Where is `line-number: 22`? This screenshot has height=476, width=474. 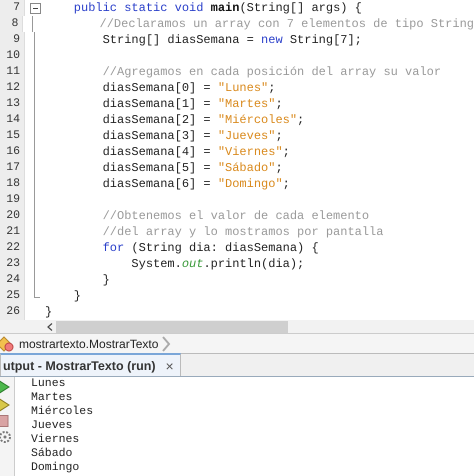
line-number: 22 is located at coordinates (12, 248).